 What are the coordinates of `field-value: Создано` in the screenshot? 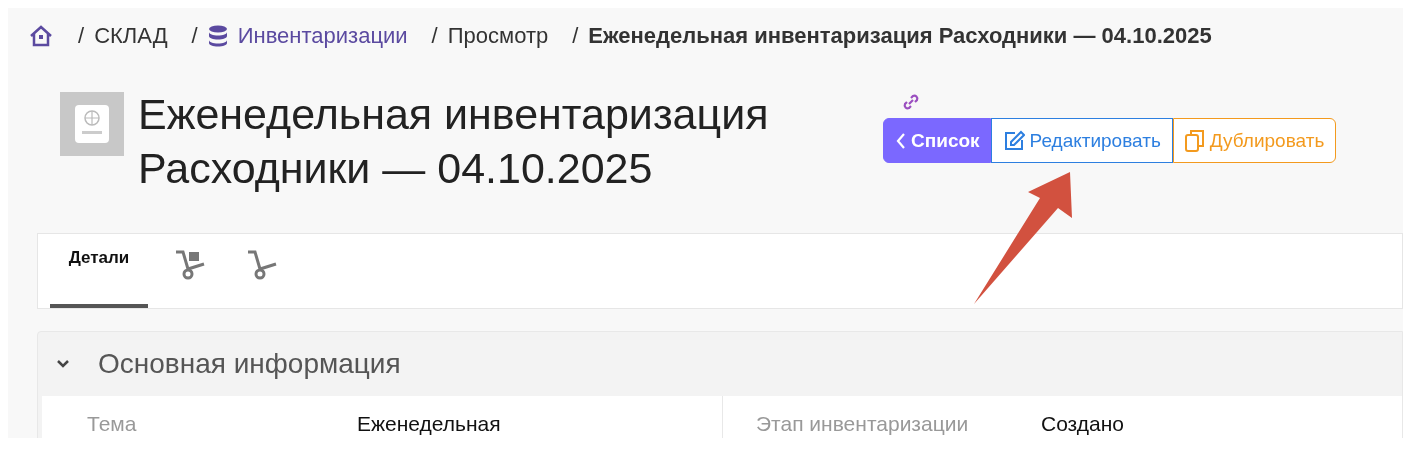 It's located at (1082, 424).